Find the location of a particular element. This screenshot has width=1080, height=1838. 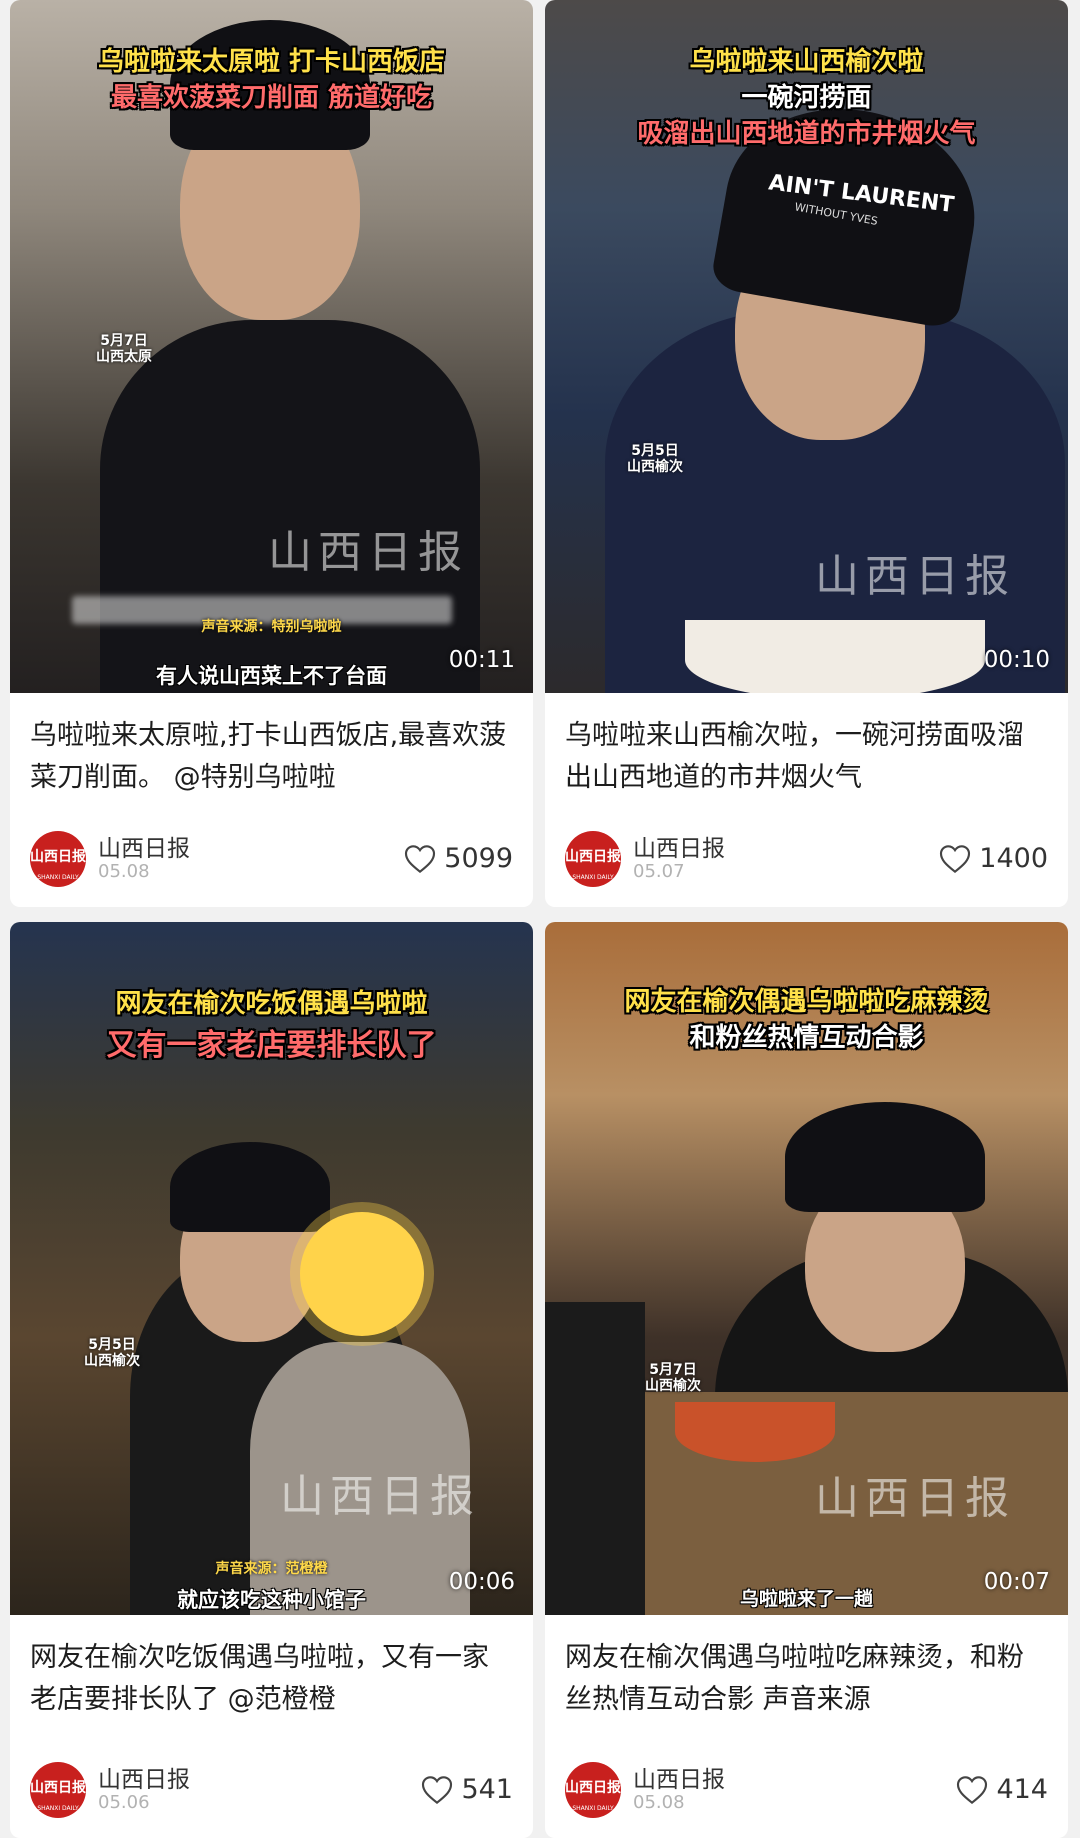

camera-tripod is located at coordinates (595, 1458).